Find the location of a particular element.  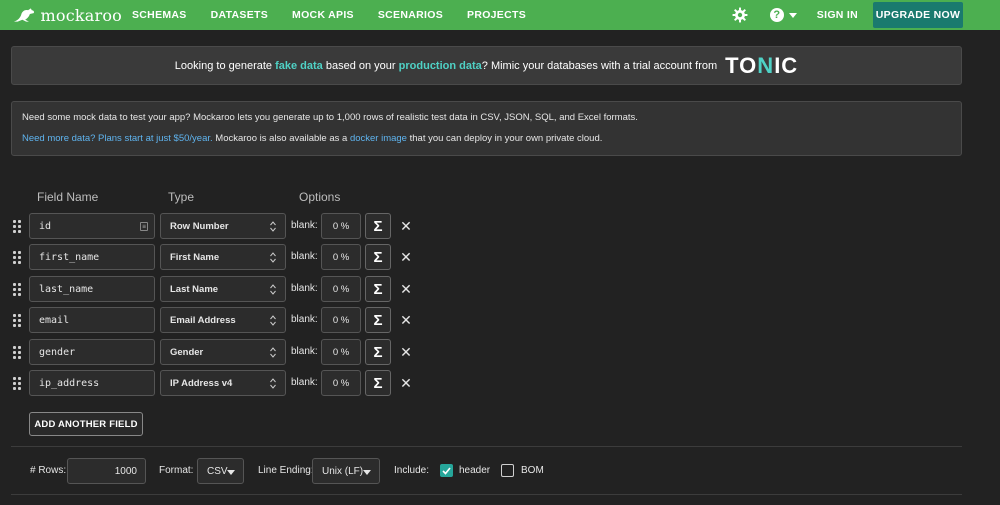

info-text-mid: Mockaroo is also available as a is located at coordinates (281, 138).